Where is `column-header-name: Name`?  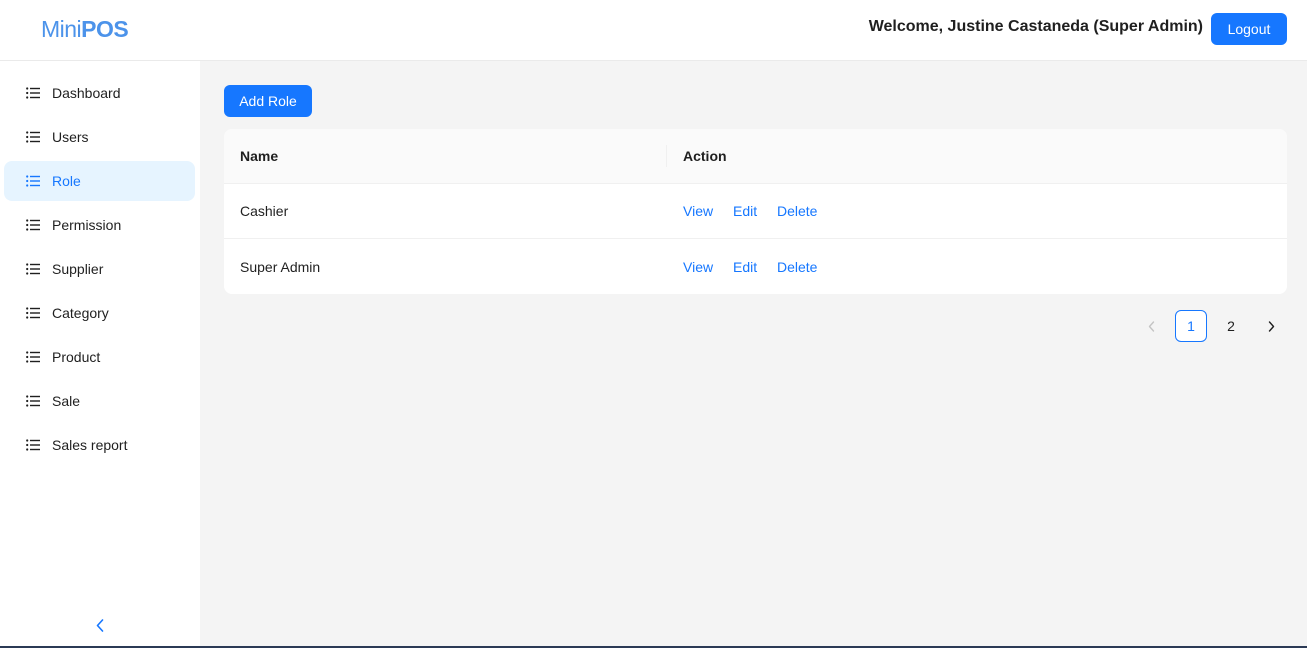 column-header-name: Name is located at coordinates (445, 156).